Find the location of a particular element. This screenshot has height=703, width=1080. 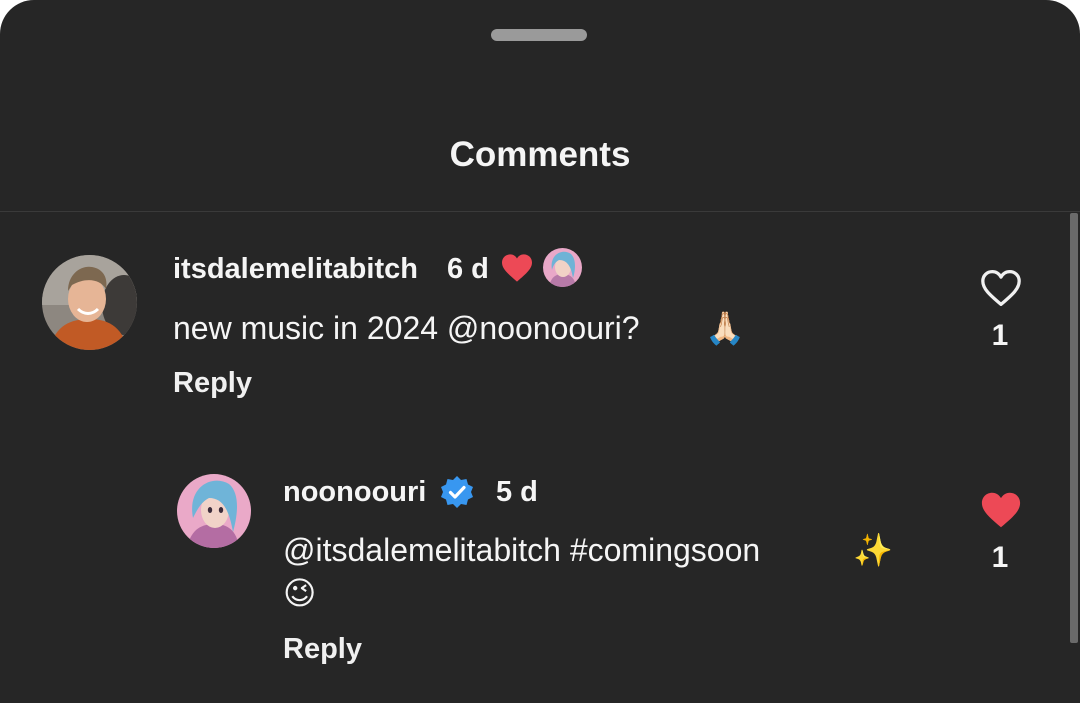

comment-username: noonoouri is located at coordinates (354, 492).